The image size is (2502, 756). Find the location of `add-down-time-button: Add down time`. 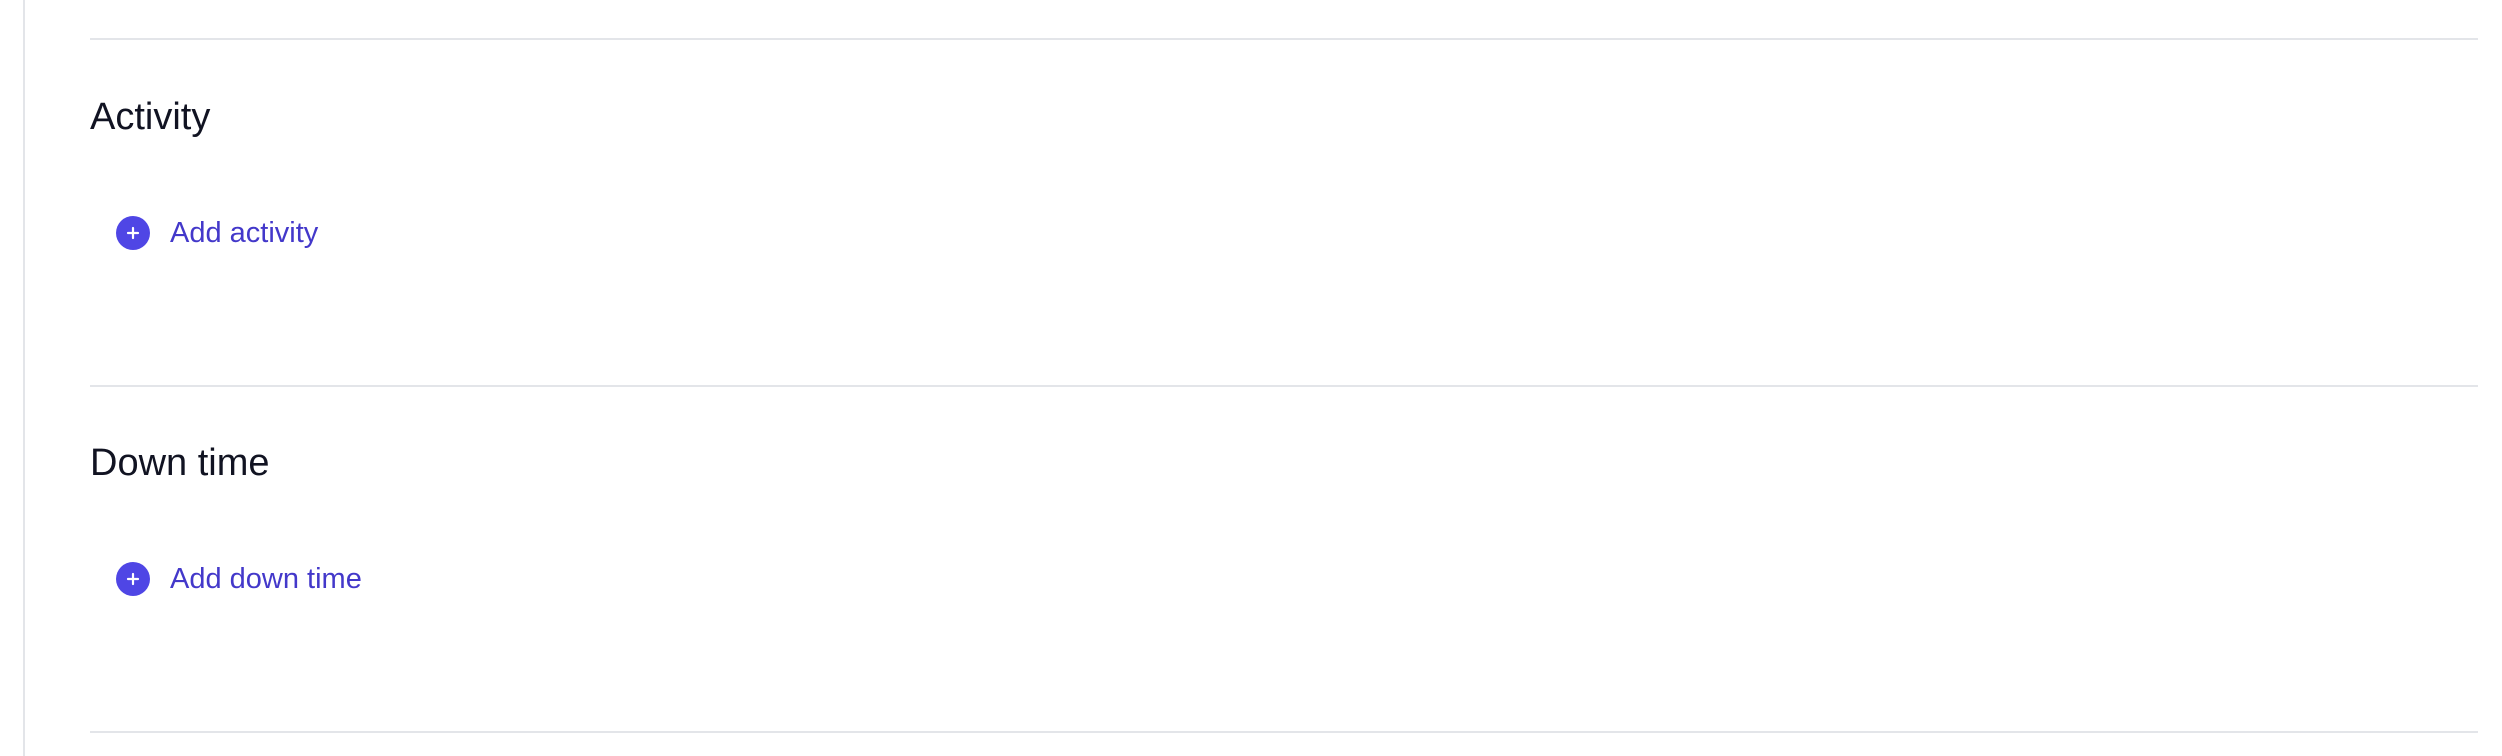

add-down-time-button: Add down time is located at coordinates (239, 579).